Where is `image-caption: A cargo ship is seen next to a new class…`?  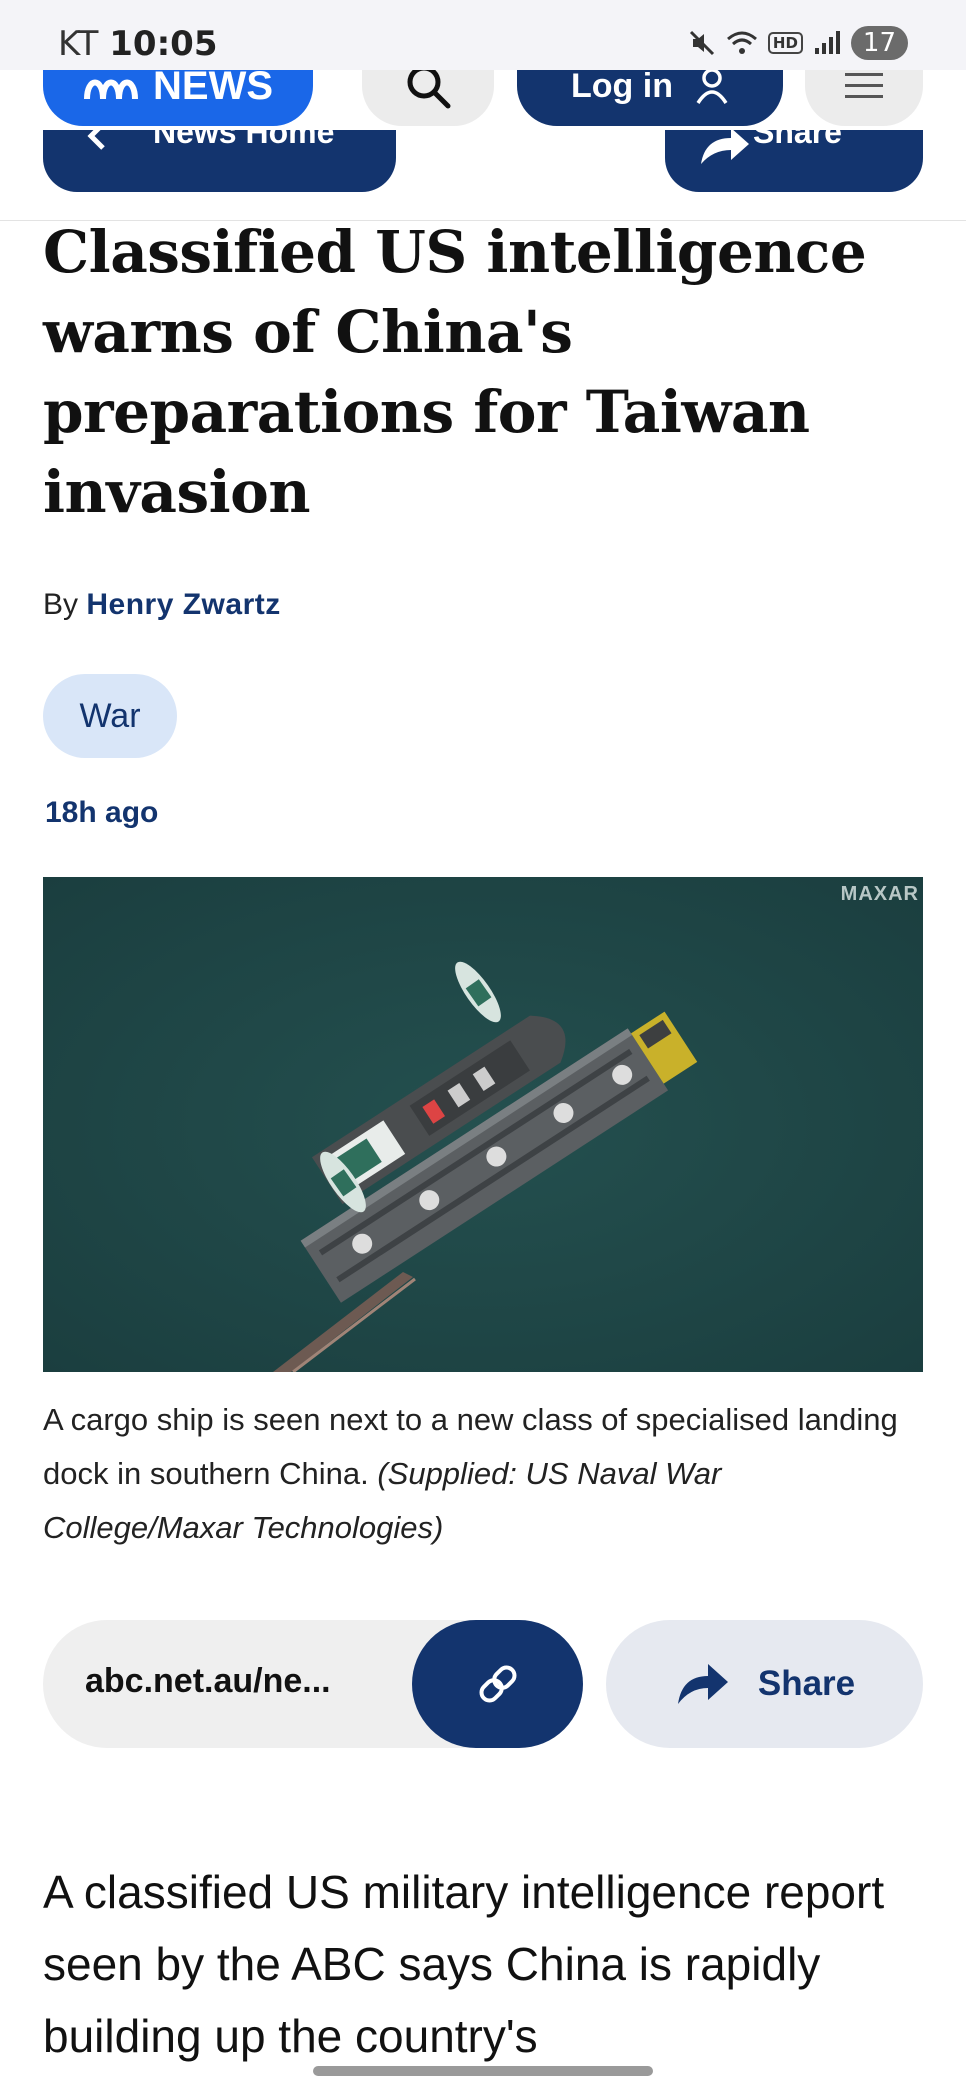 image-caption: A cargo ship is seen next to a new class… is located at coordinates (483, 1474).